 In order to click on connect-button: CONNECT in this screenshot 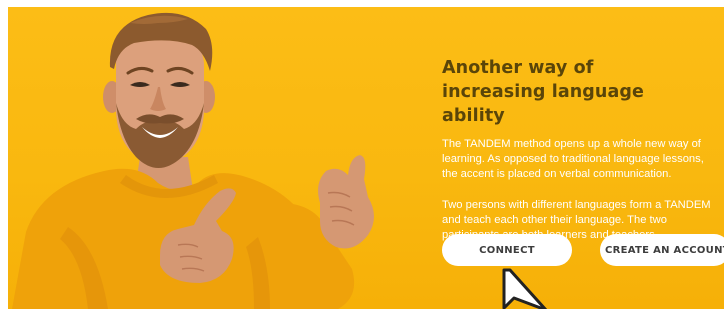, I will do `click(507, 250)`.